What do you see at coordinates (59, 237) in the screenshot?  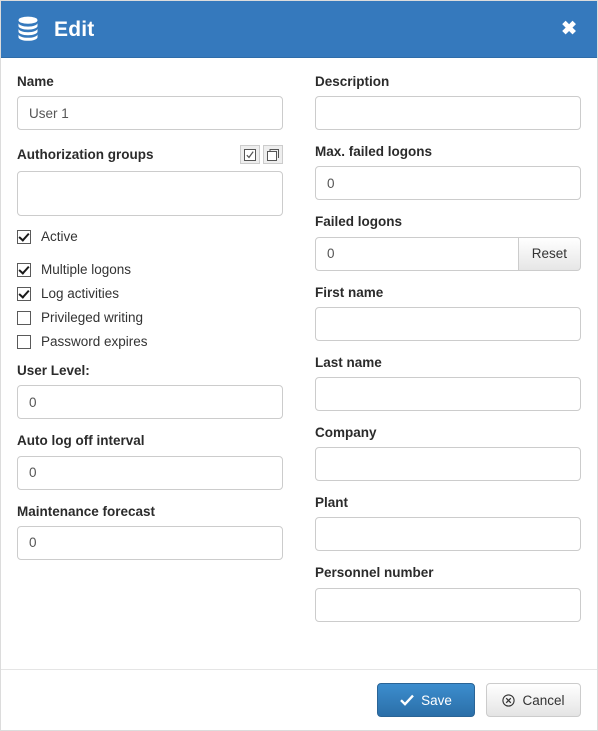 I see `active-label: Active` at bounding box center [59, 237].